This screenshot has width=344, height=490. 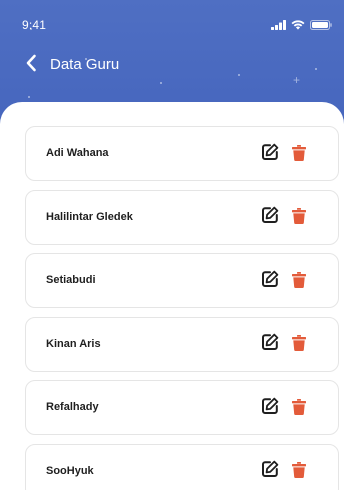 What do you see at coordinates (77, 153) in the screenshot?
I see `teacher-name: Adi Wahana` at bounding box center [77, 153].